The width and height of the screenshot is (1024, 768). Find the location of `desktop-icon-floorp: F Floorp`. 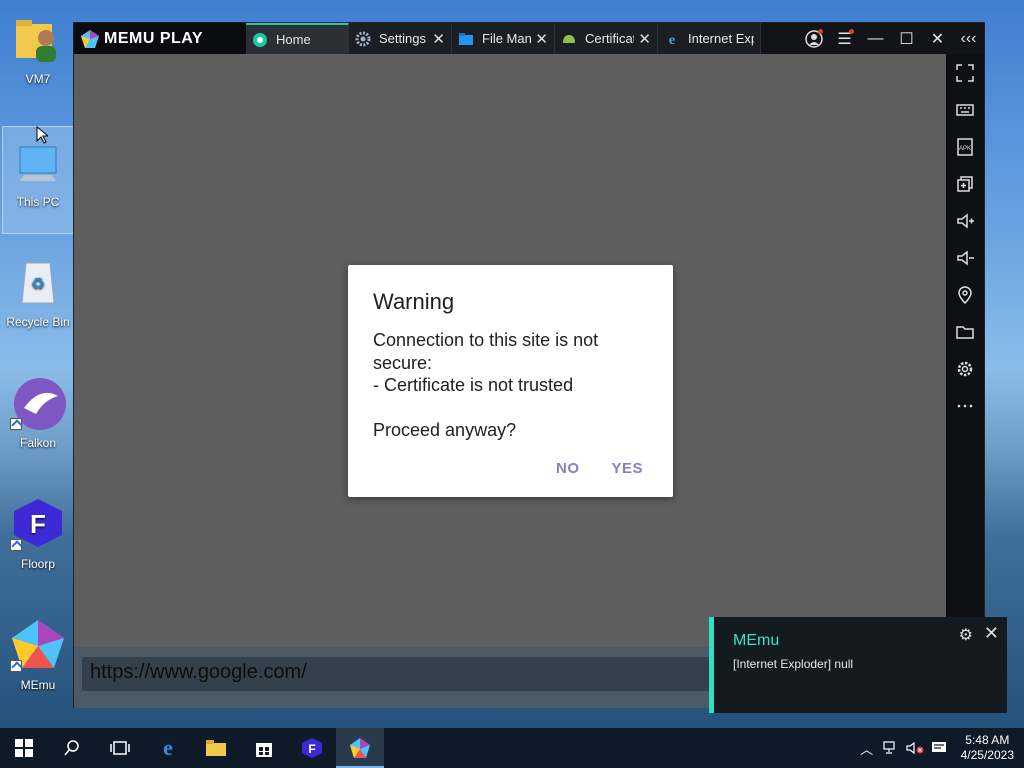

desktop-icon-floorp: F Floorp is located at coordinates (38, 543).